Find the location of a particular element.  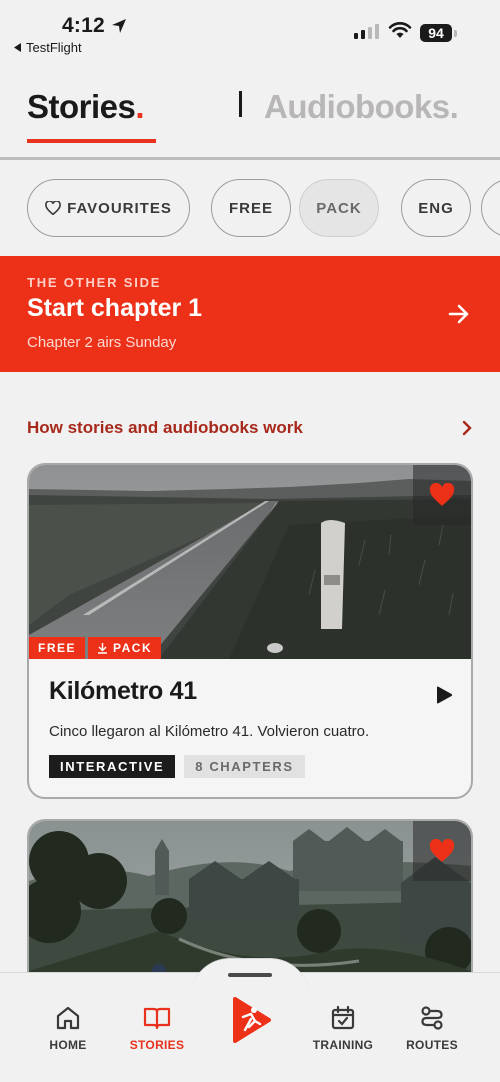

nav-training: TRAINING is located at coordinates (343, 1028).